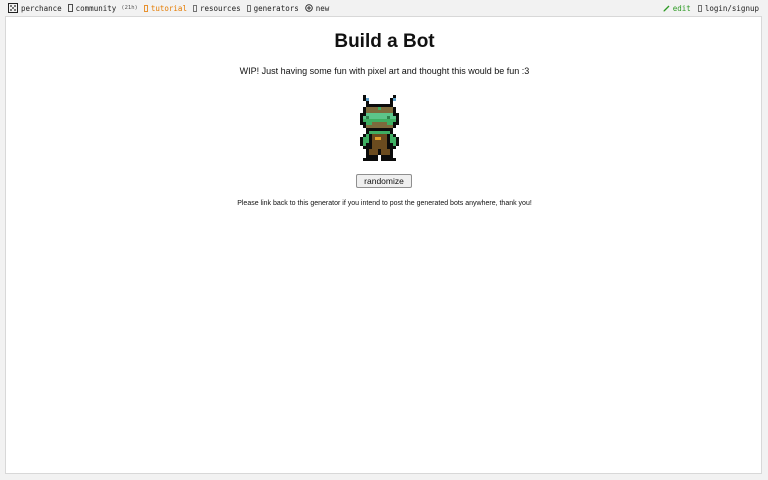 This screenshot has height=480, width=768. Describe the element at coordinates (129, 8) in the screenshot. I see `community-count-badge: (21h)` at that location.